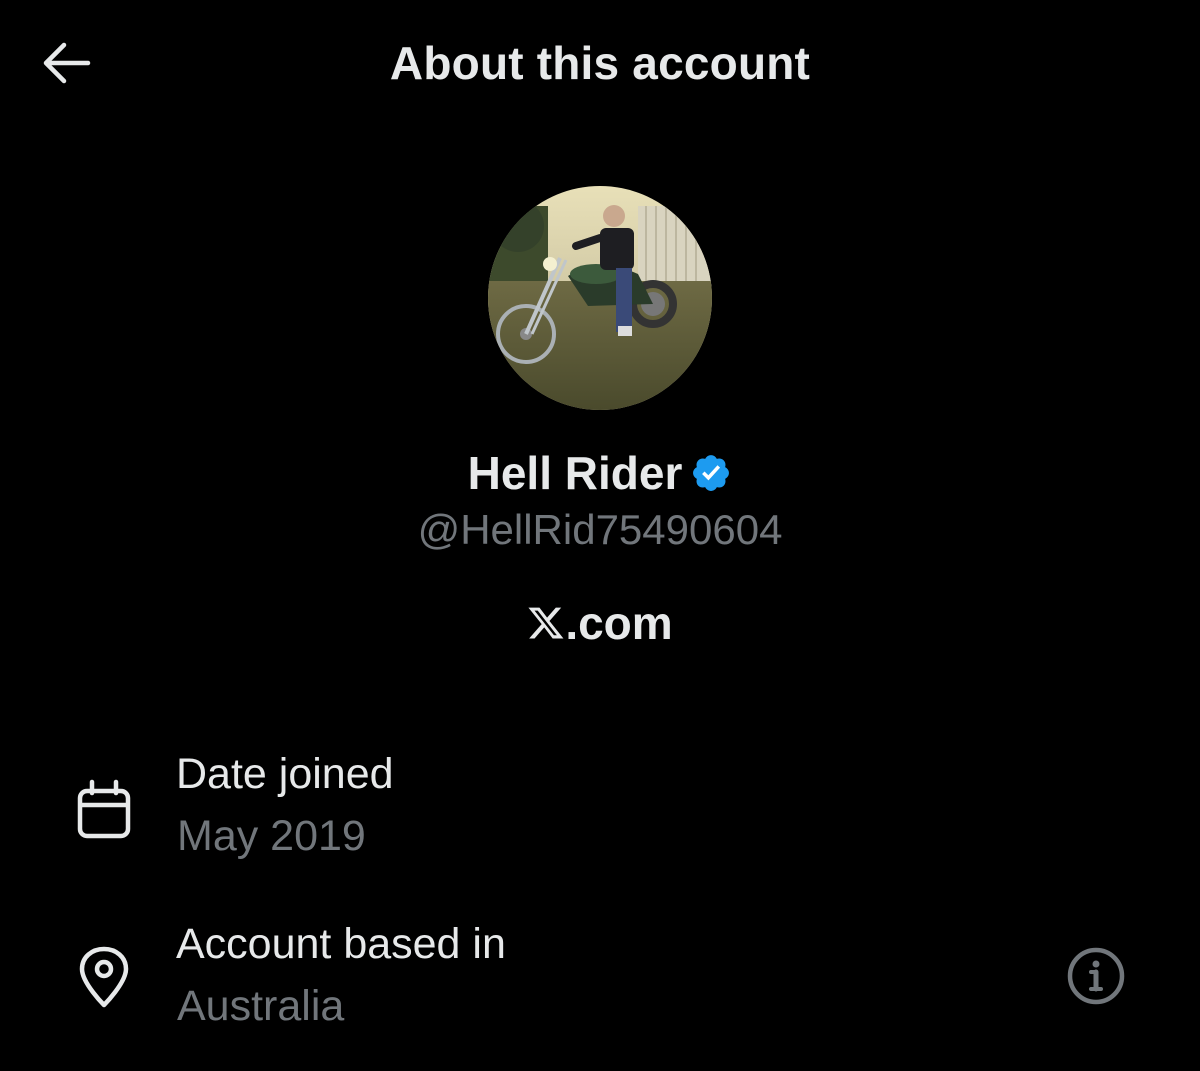 Image resolution: width=1200 pixels, height=1071 pixels. Describe the element at coordinates (261, 1006) in the screenshot. I see `account-based-in-value: Australia` at that location.